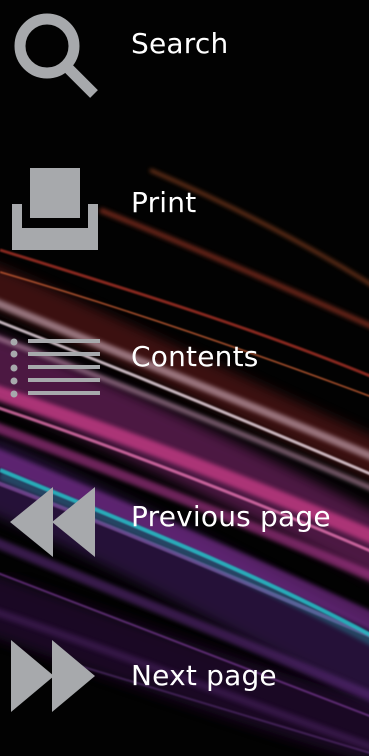 The image size is (369, 756). What do you see at coordinates (195, 356) in the screenshot?
I see `contents-label: Contents` at bounding box center [195, 356].